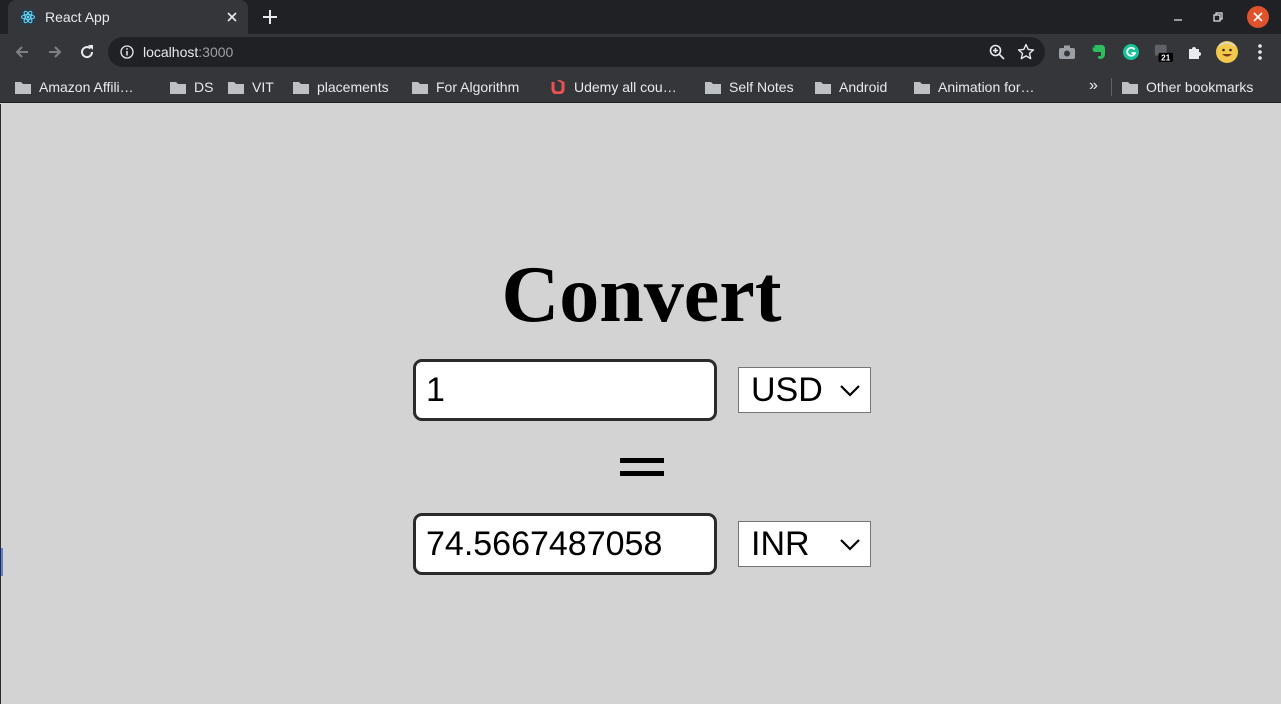 This screenshot has height=704, width=1281. I want to click on arrow-left-icon, so click(21, 52).